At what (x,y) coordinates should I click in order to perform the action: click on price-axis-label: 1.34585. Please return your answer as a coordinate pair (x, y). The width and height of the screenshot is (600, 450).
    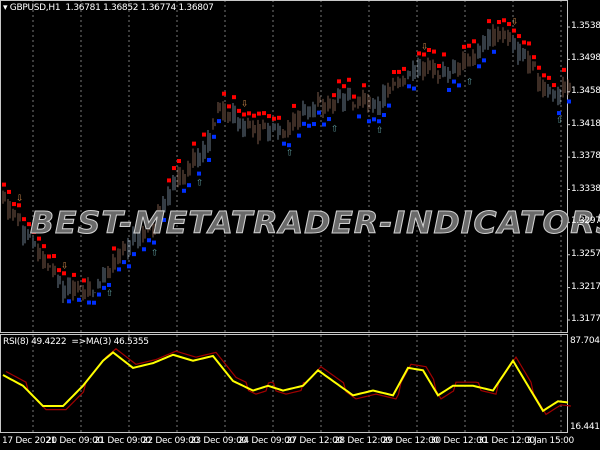
    Looking at the image, I should click on (585, 90).